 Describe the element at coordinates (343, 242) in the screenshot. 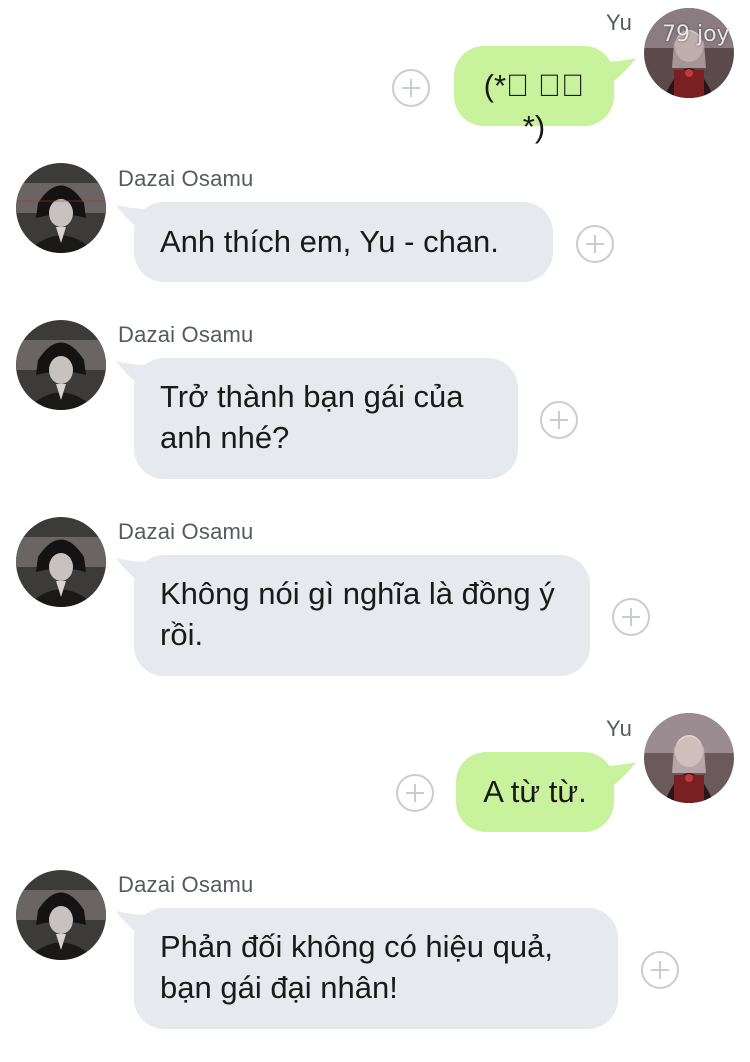

I see `message-bubble: Anh thích em, Yu - chan.` at that location.